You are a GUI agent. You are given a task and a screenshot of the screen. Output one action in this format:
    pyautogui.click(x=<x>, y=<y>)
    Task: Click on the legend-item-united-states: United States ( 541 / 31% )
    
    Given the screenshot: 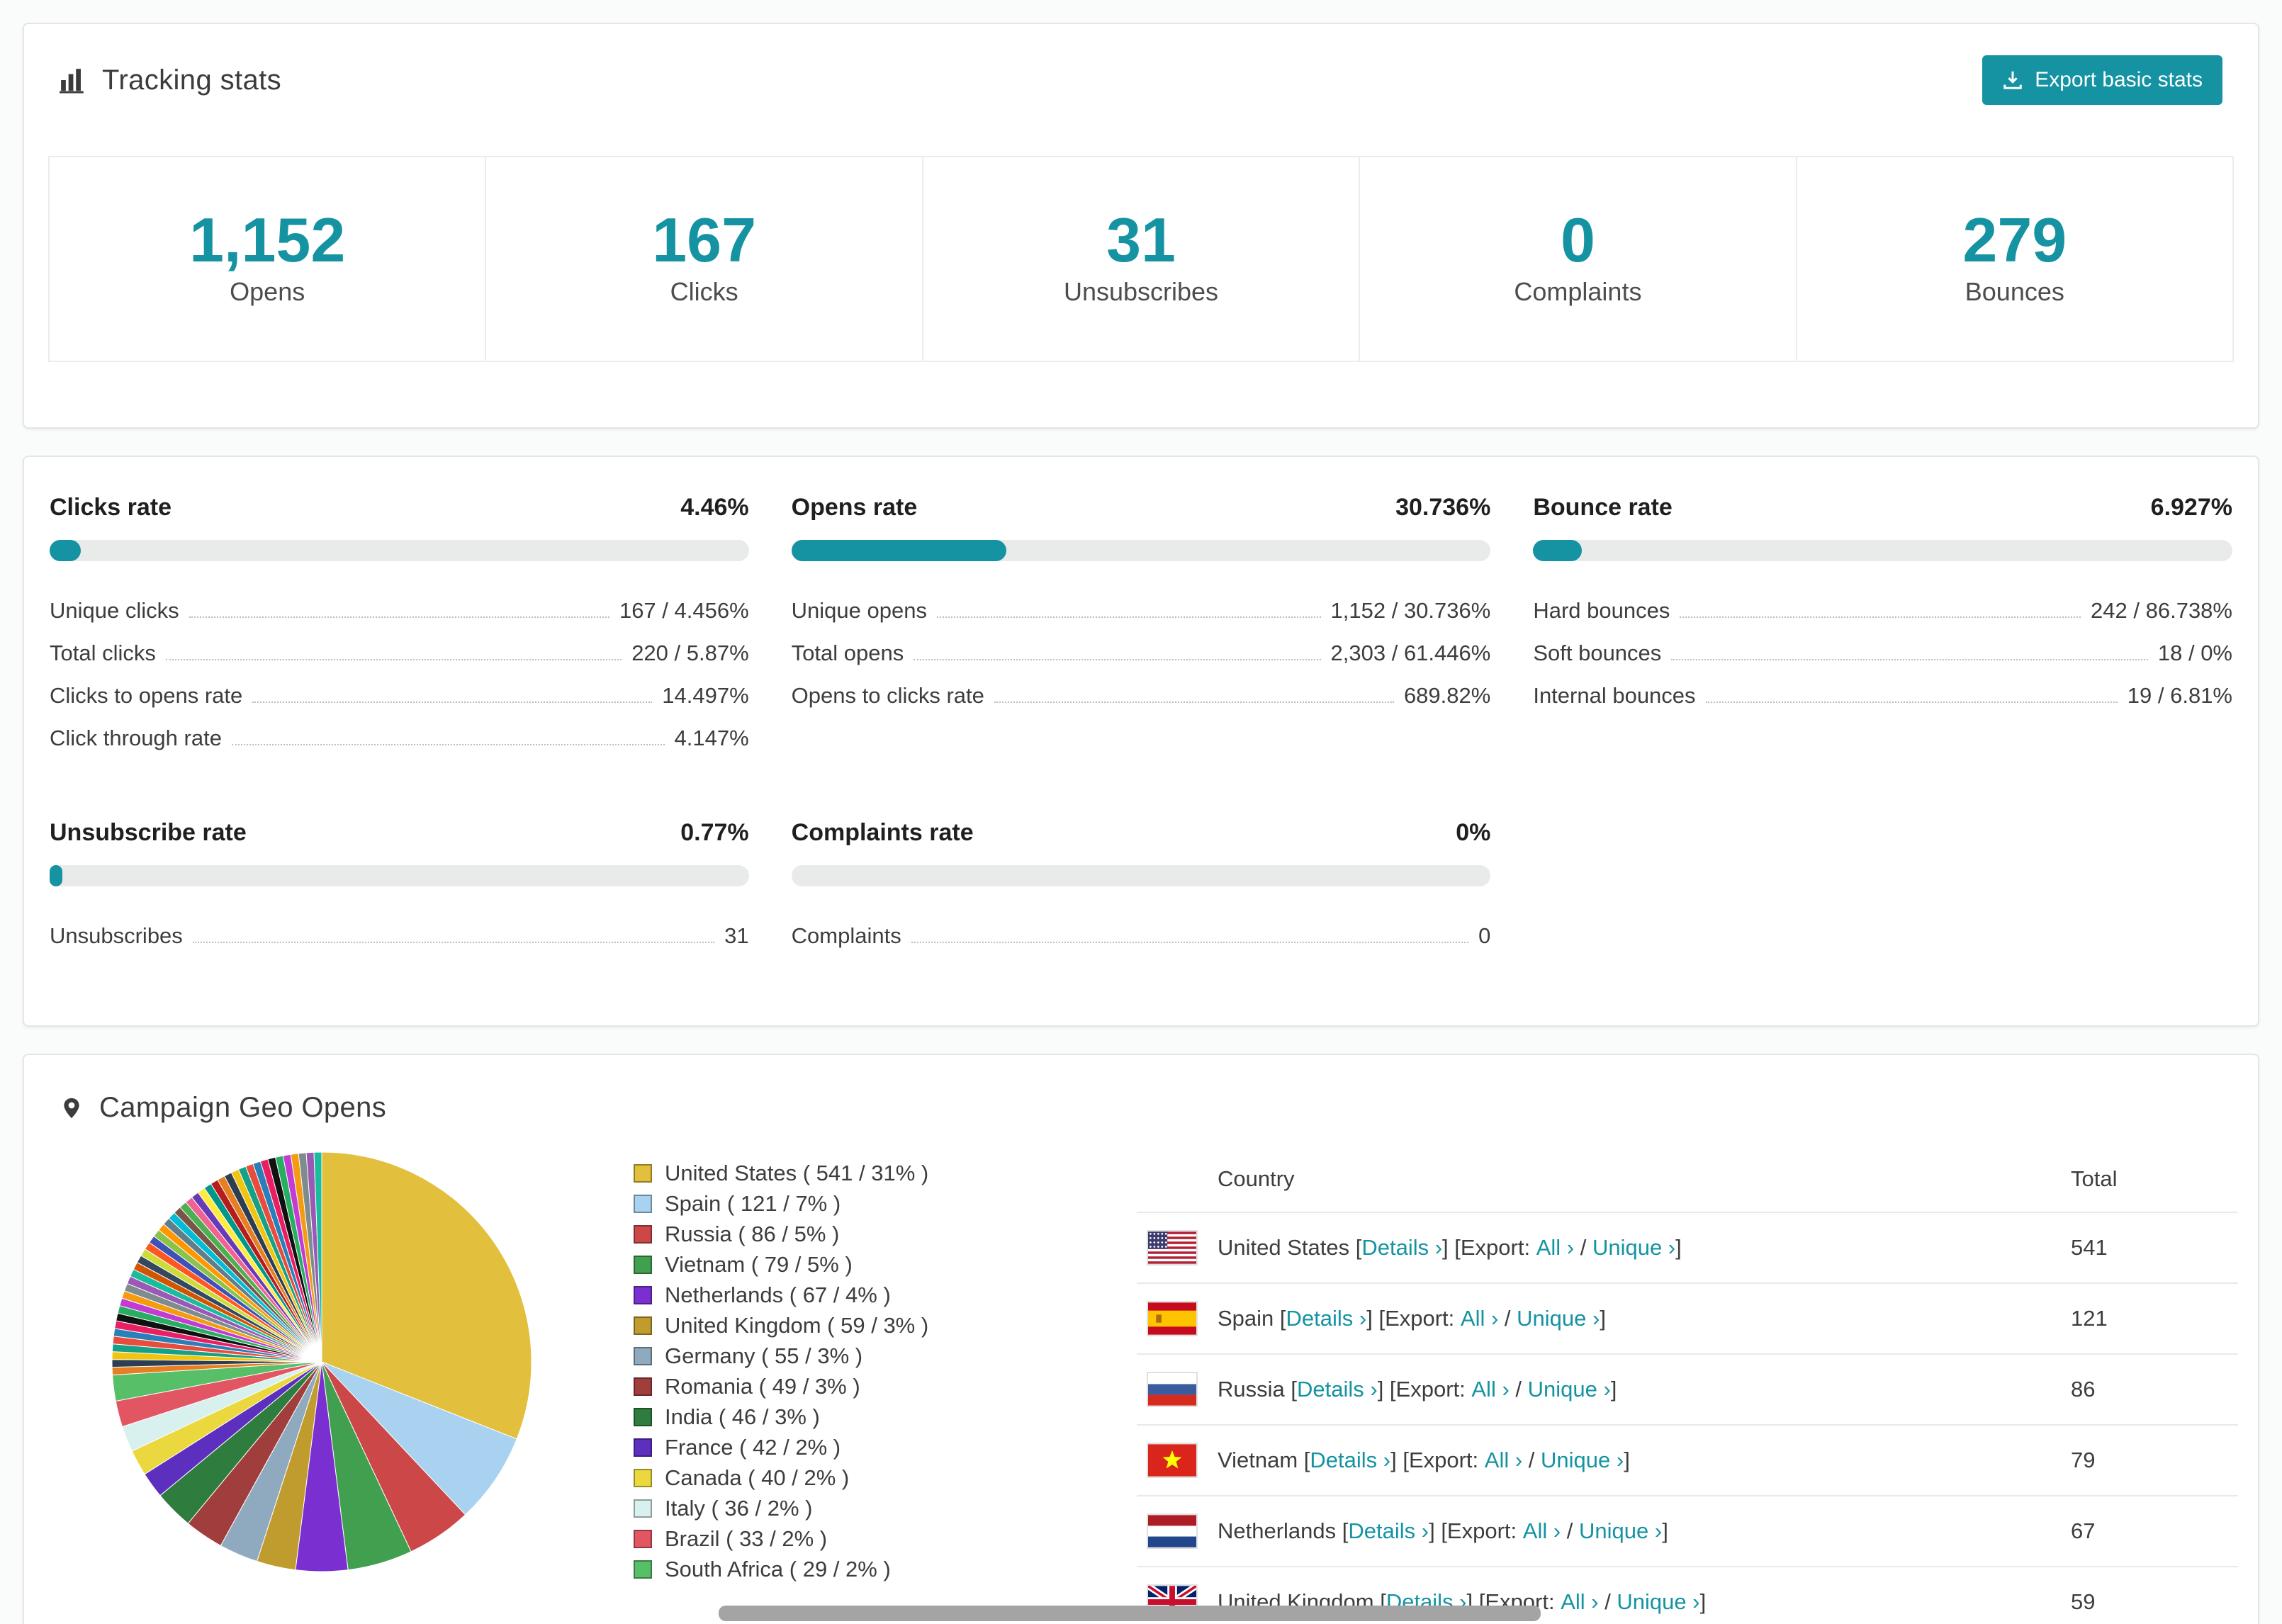 What is the action you would take?
    pyautogui.click(x=846, y=1173)
    